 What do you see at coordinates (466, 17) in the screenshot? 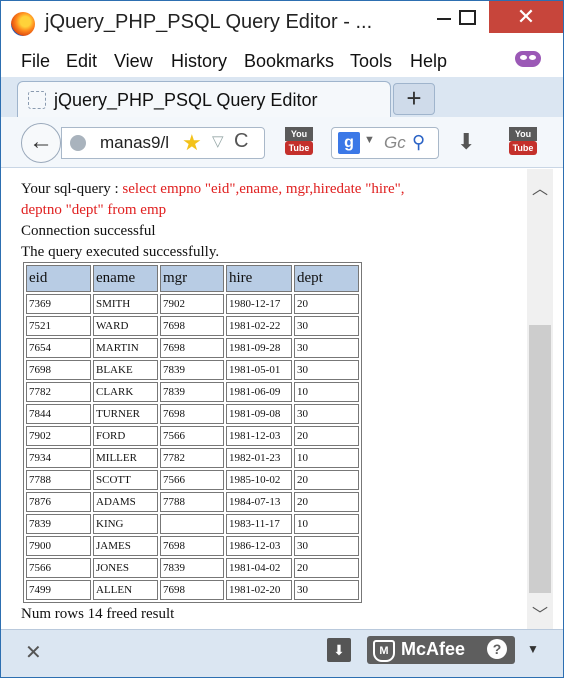
I see `maximize-button` at bounding box center [466, 17].